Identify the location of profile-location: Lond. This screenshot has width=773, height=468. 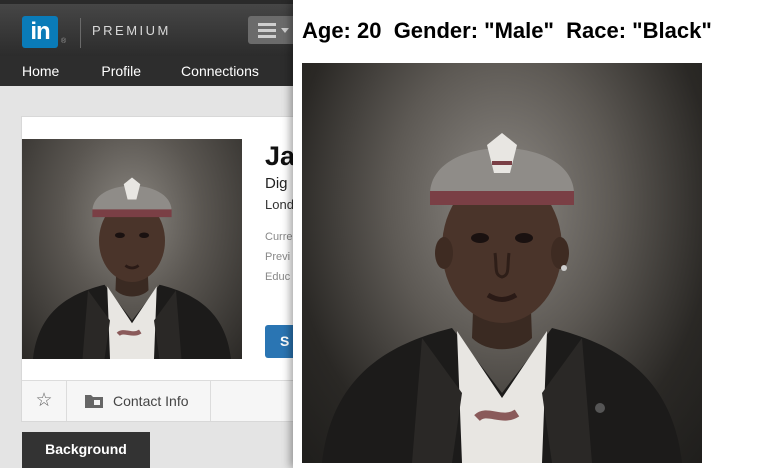
(279, 204).